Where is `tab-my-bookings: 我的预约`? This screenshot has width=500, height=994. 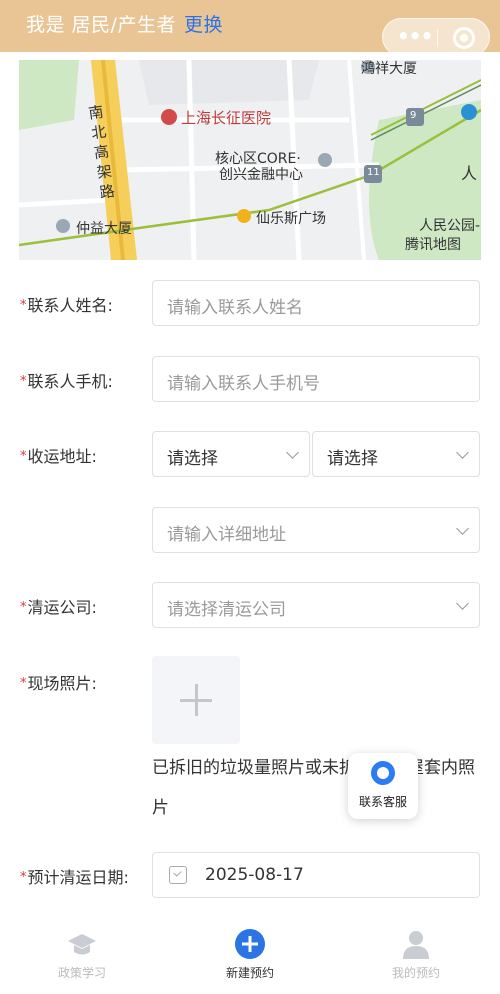
tab-my-bookings: 我的预约 is located at coordinates (416, 954).